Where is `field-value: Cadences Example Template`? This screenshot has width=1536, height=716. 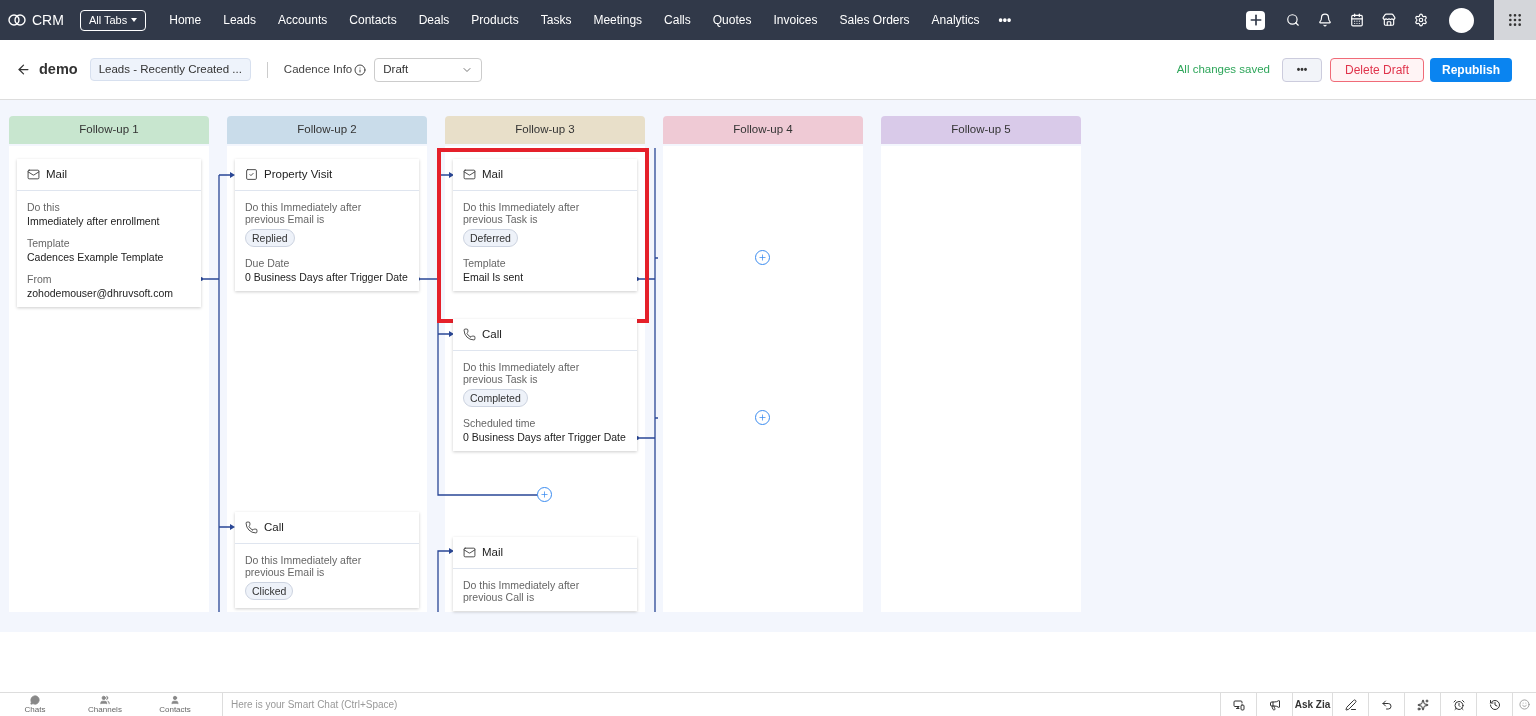 field-value: Cadences Example Template is located at coordinates (96, 257).